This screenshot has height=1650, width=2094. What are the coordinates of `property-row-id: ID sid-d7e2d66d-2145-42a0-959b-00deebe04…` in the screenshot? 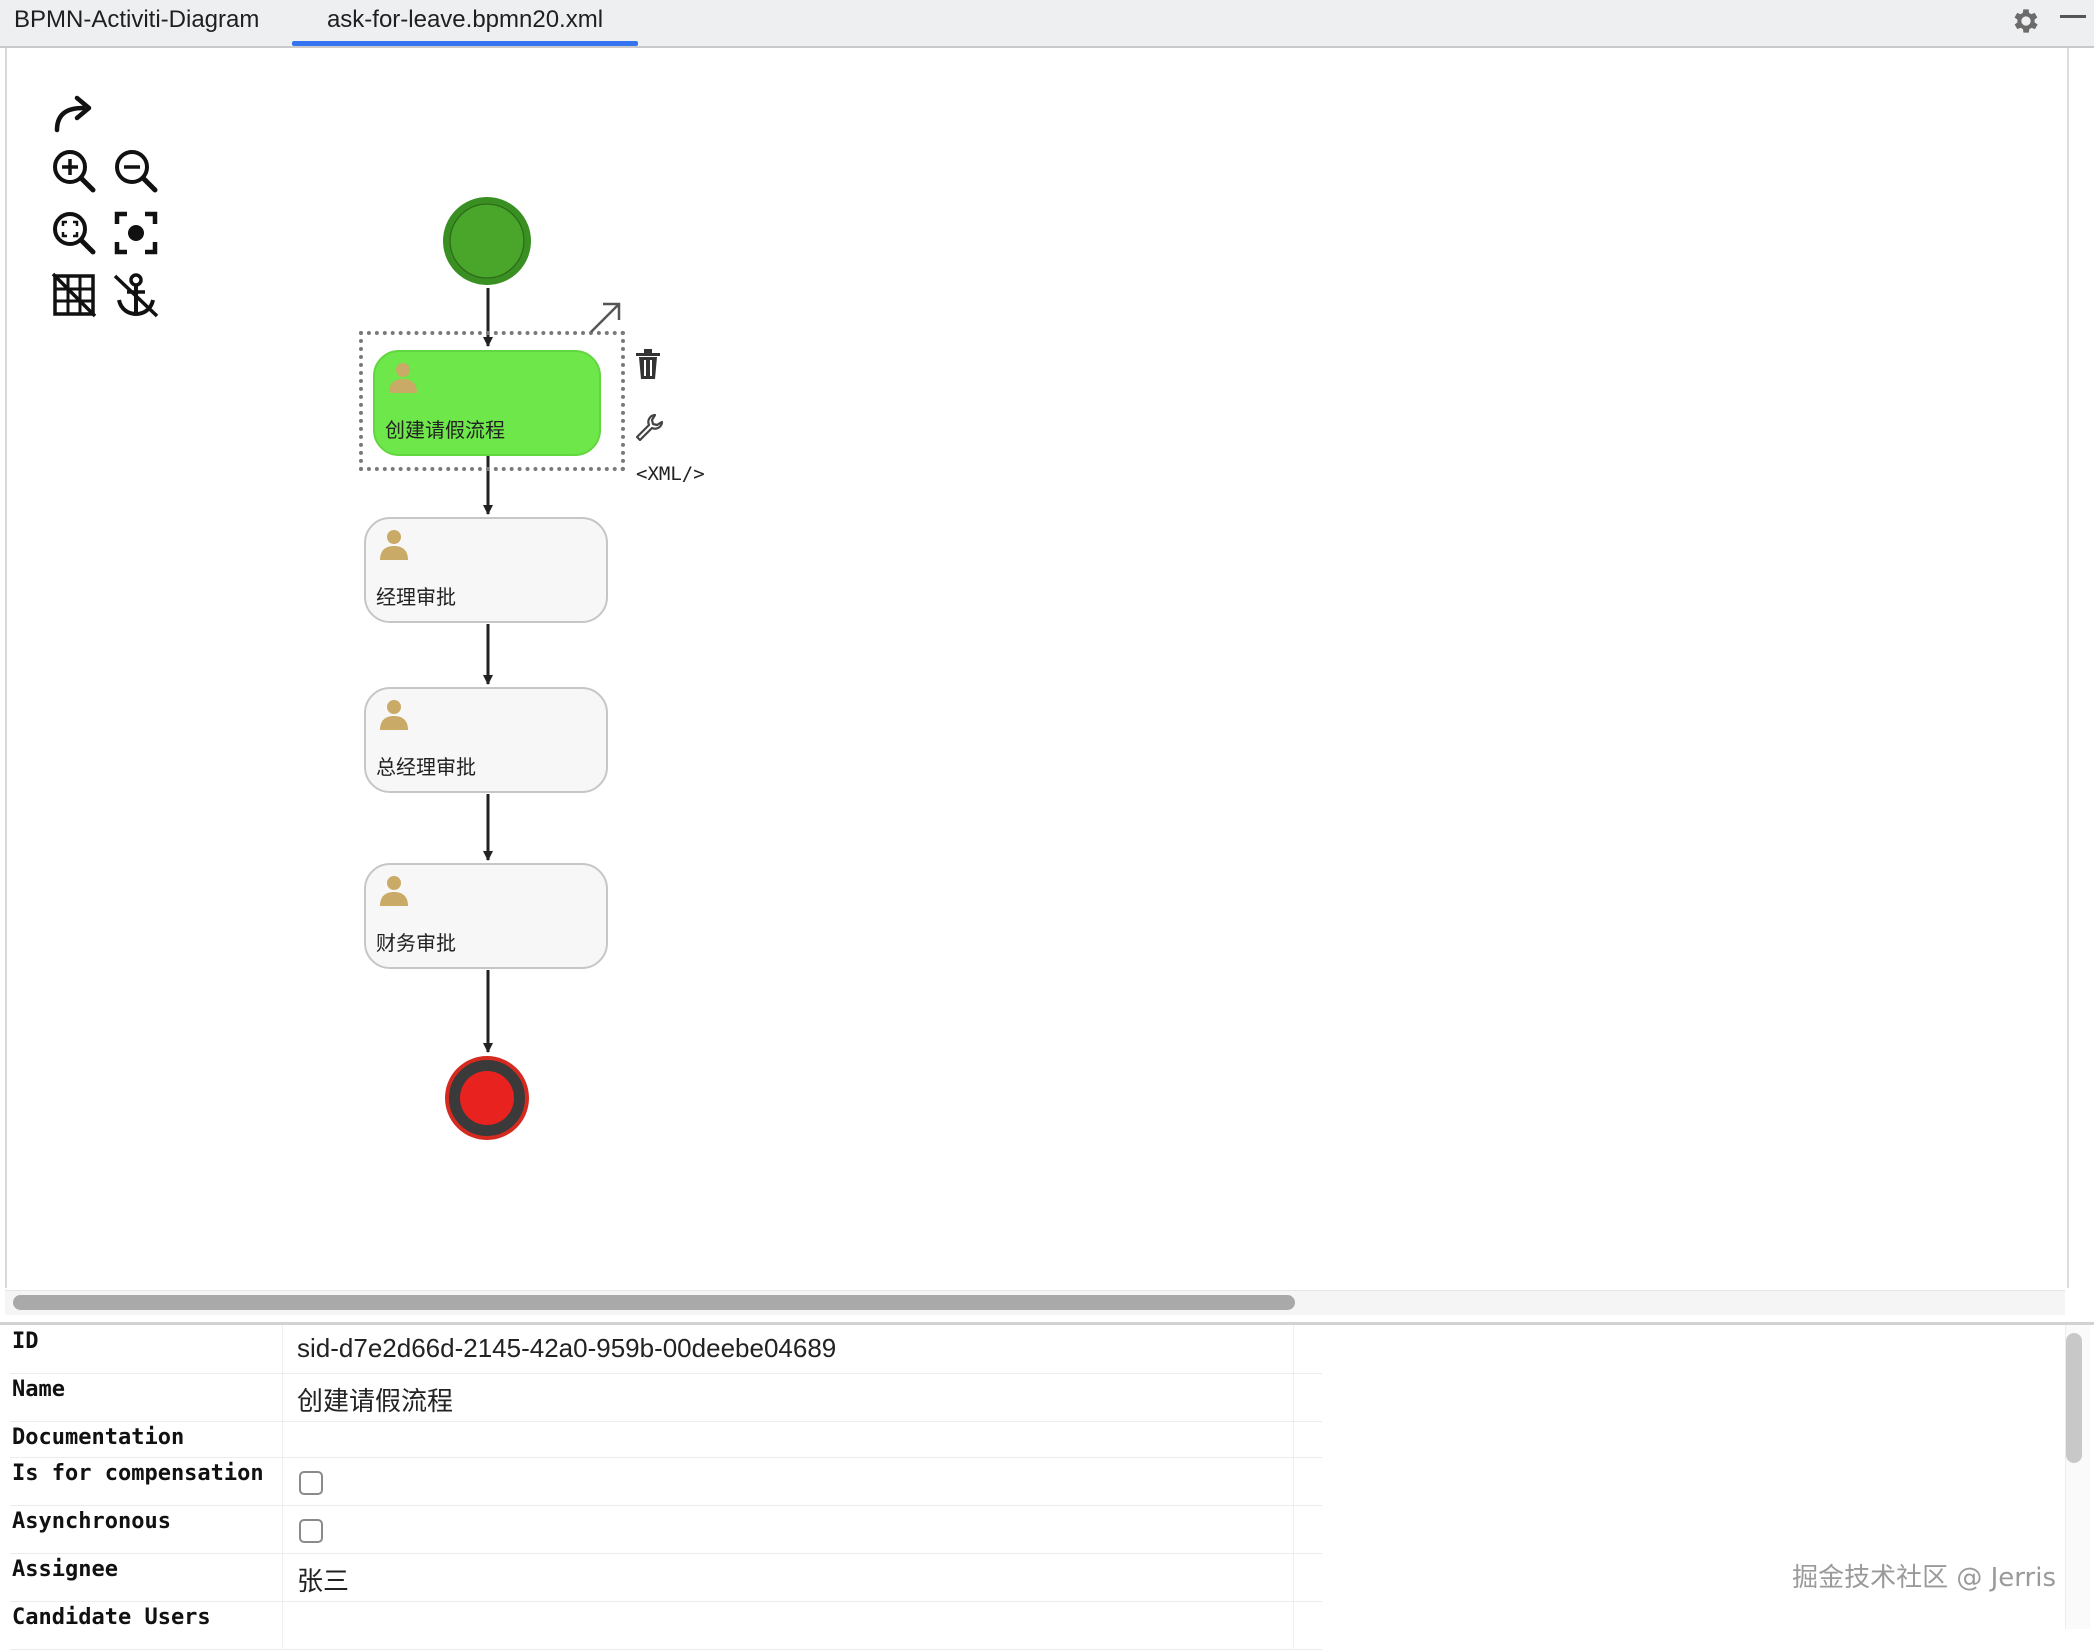 It's located at (666, 1349).